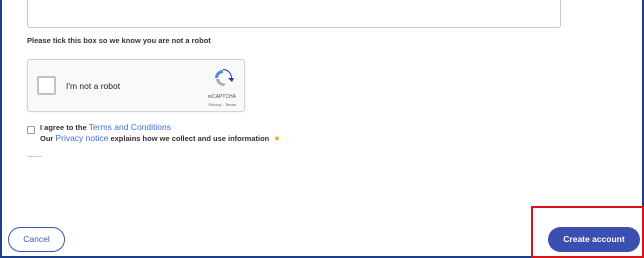  I want to click on terms-checkbox, so click(31, 130).